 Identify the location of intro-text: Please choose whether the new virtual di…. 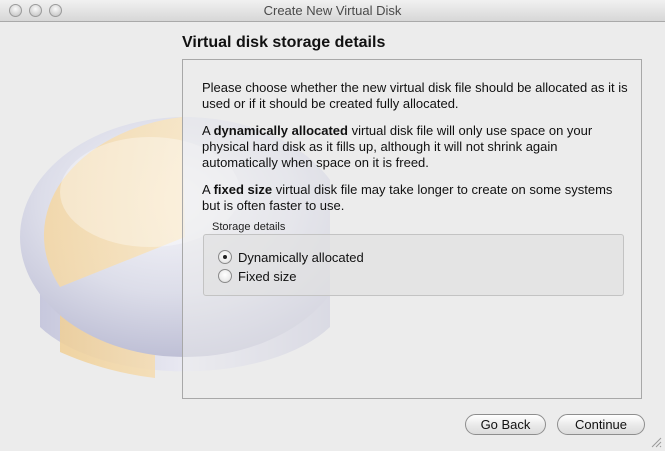
(415, 95).